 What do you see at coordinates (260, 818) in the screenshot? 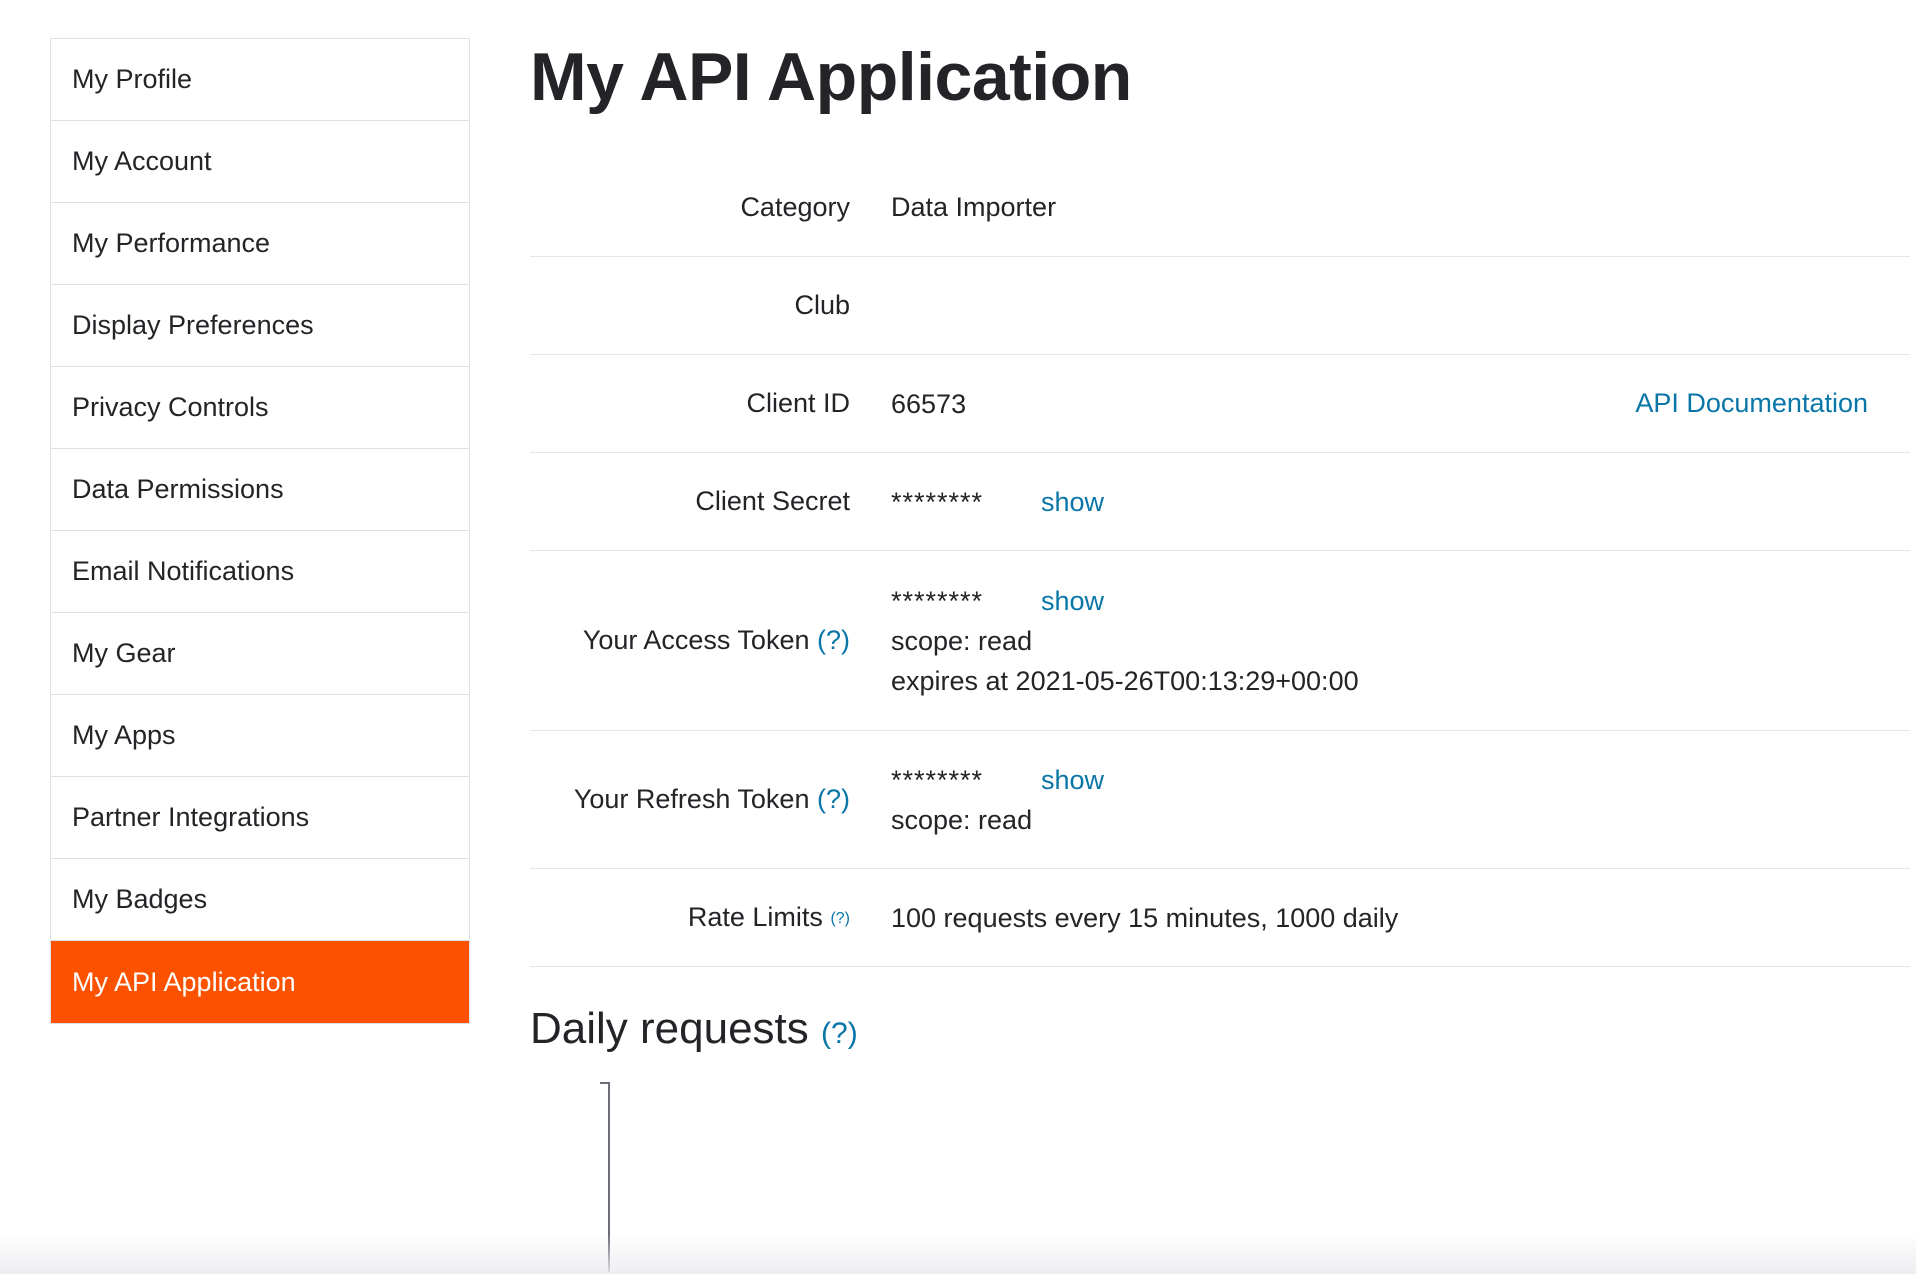
I see `sidebar-item-partner-integrations: Partner Integrations` at bounding box center [260, 818].